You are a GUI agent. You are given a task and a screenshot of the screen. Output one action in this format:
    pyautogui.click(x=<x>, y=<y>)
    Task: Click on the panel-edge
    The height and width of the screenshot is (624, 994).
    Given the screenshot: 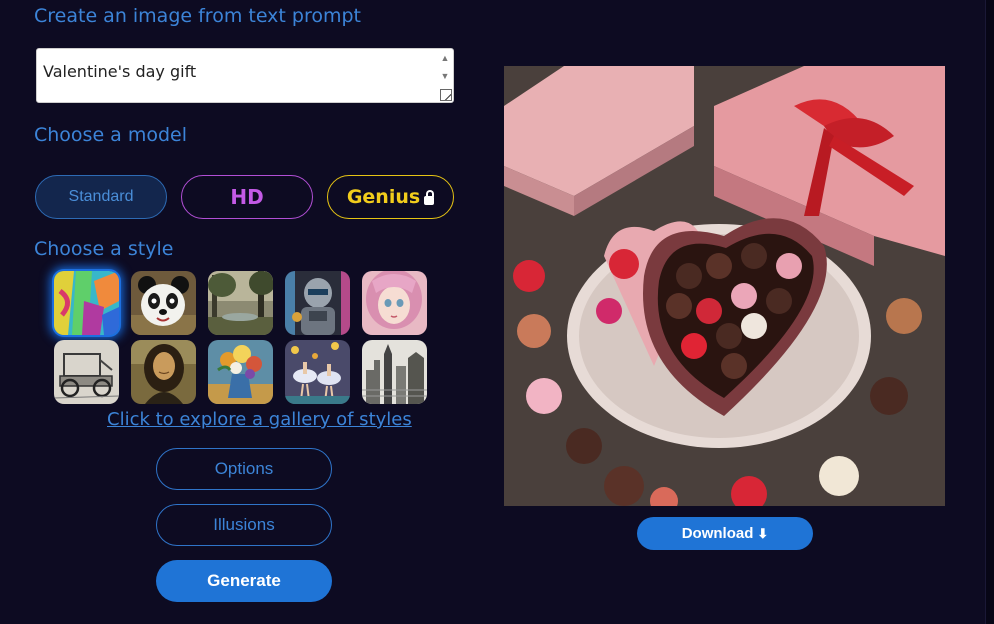 What is the action you would take?
    pyautogui.click(x=989, y=312)
    